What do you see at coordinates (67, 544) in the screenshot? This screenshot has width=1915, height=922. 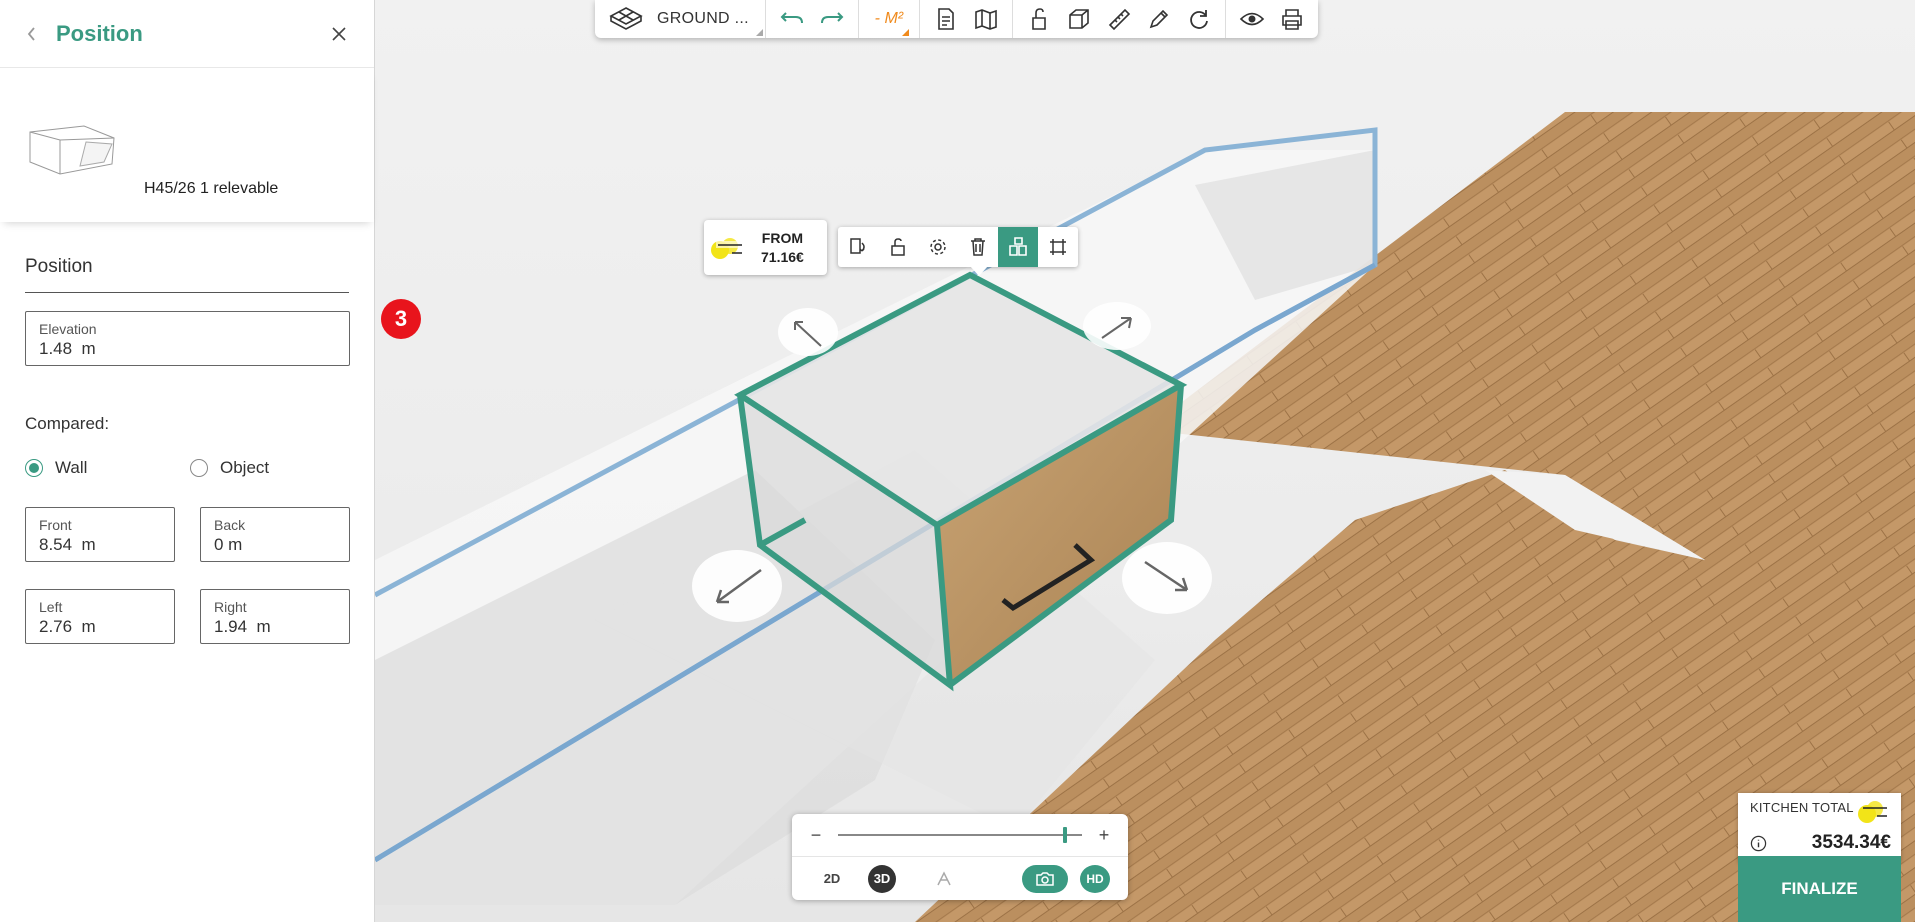 I see `front-value: 8.54 m` at bounding box center [67, 544].